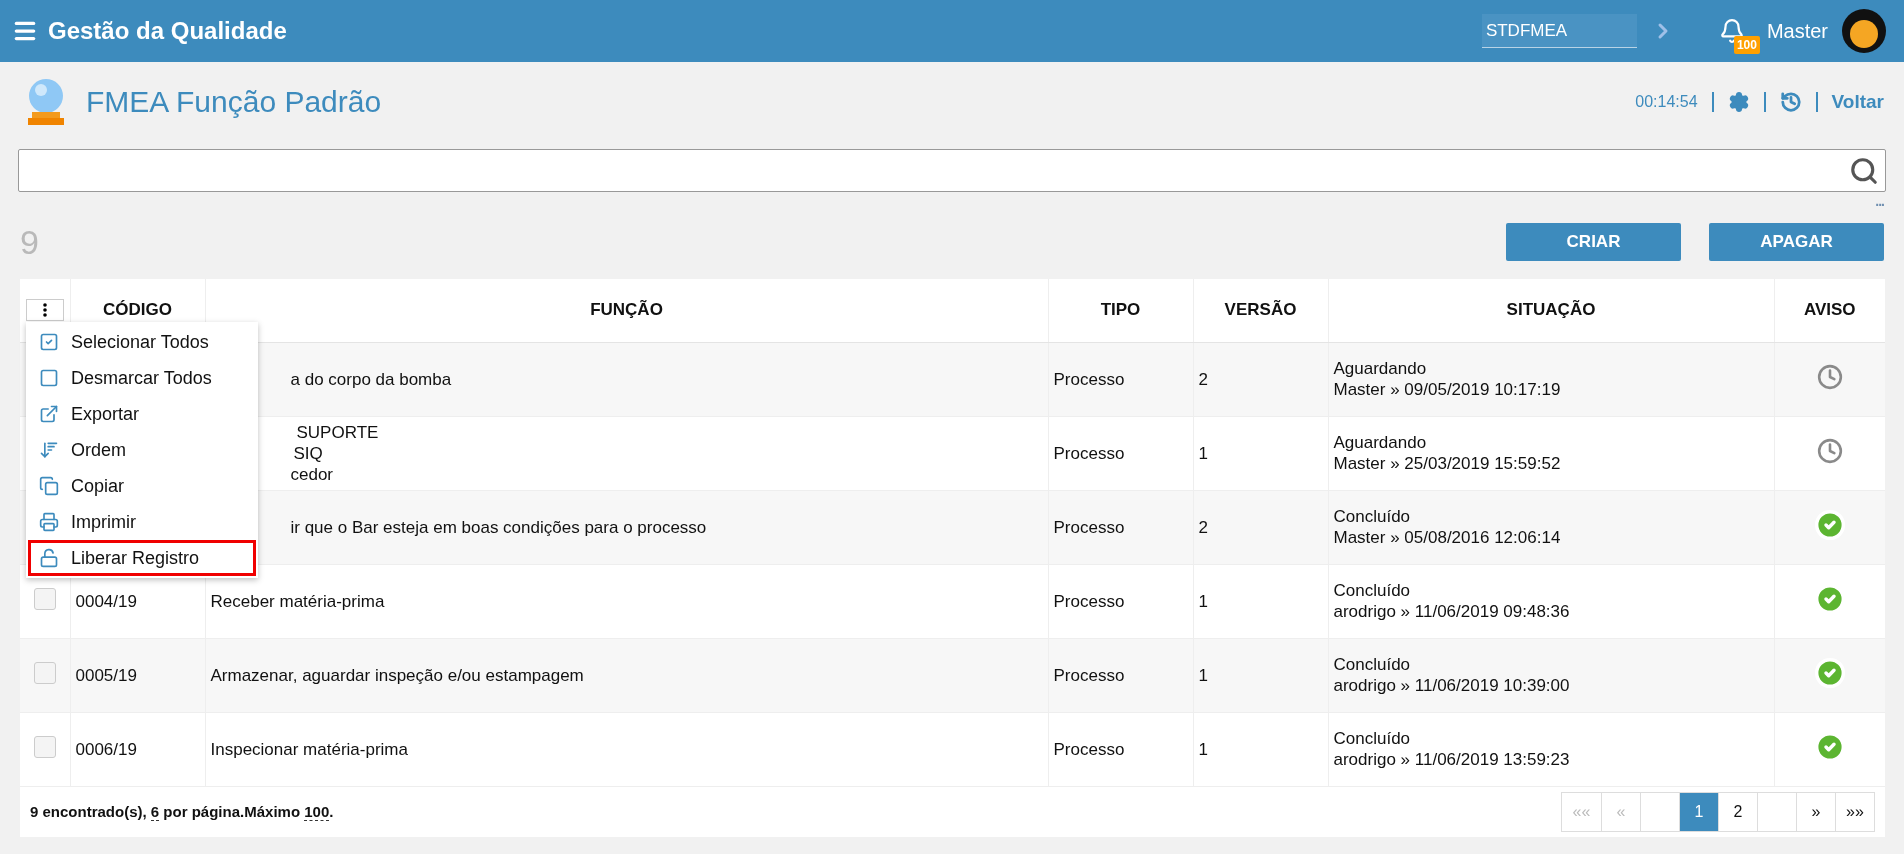  Describe the element at coordinates (1738, 102) in the screenshot. I see `settings-icon` at that location.